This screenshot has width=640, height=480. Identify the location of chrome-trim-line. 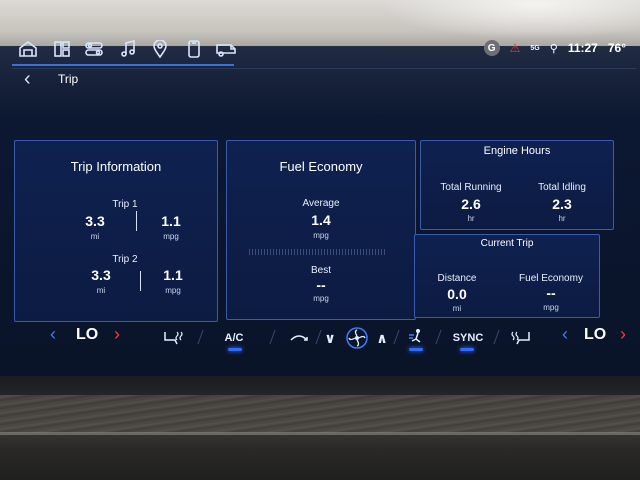
(320, 433).